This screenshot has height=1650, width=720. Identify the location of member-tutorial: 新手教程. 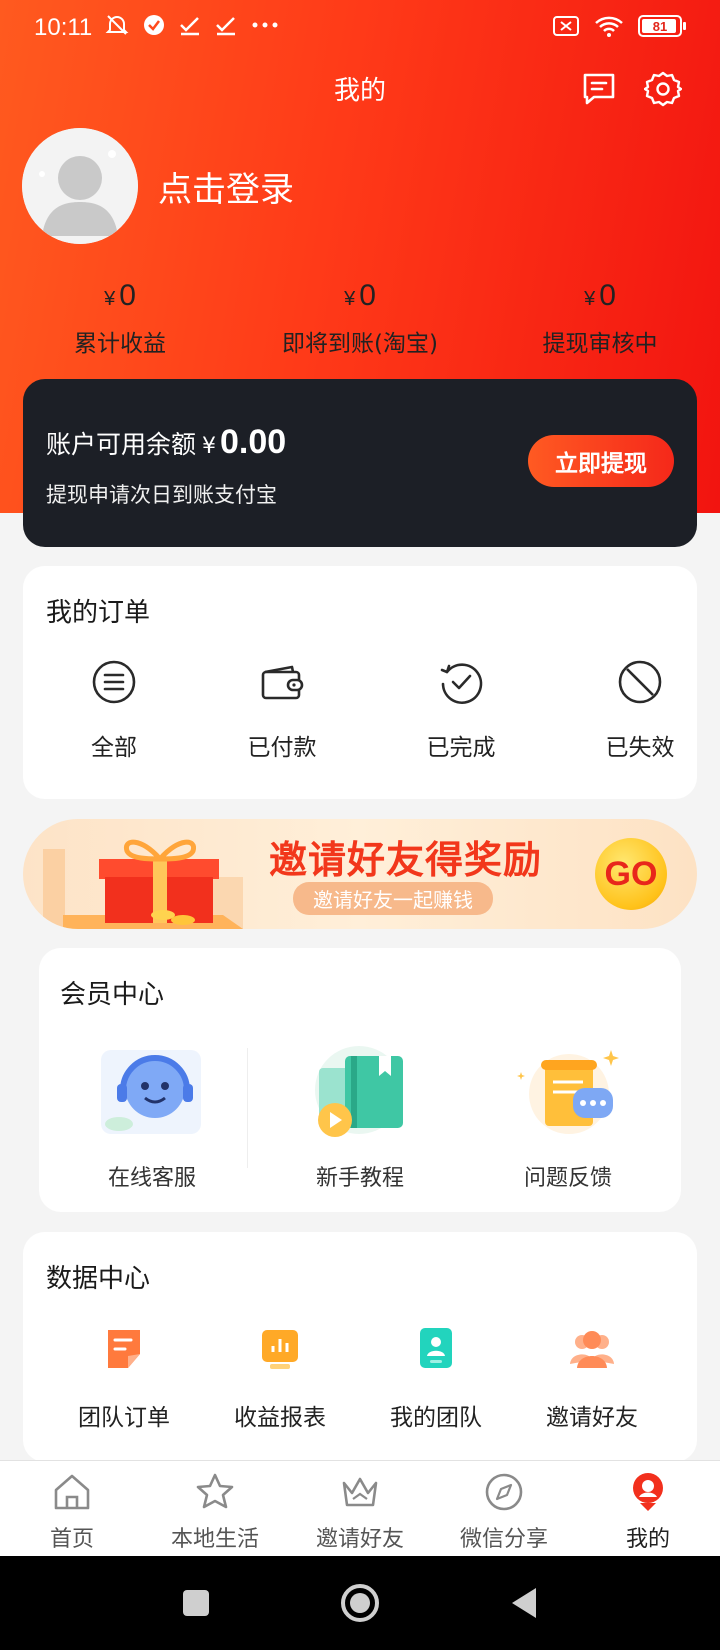
(360, 1118).